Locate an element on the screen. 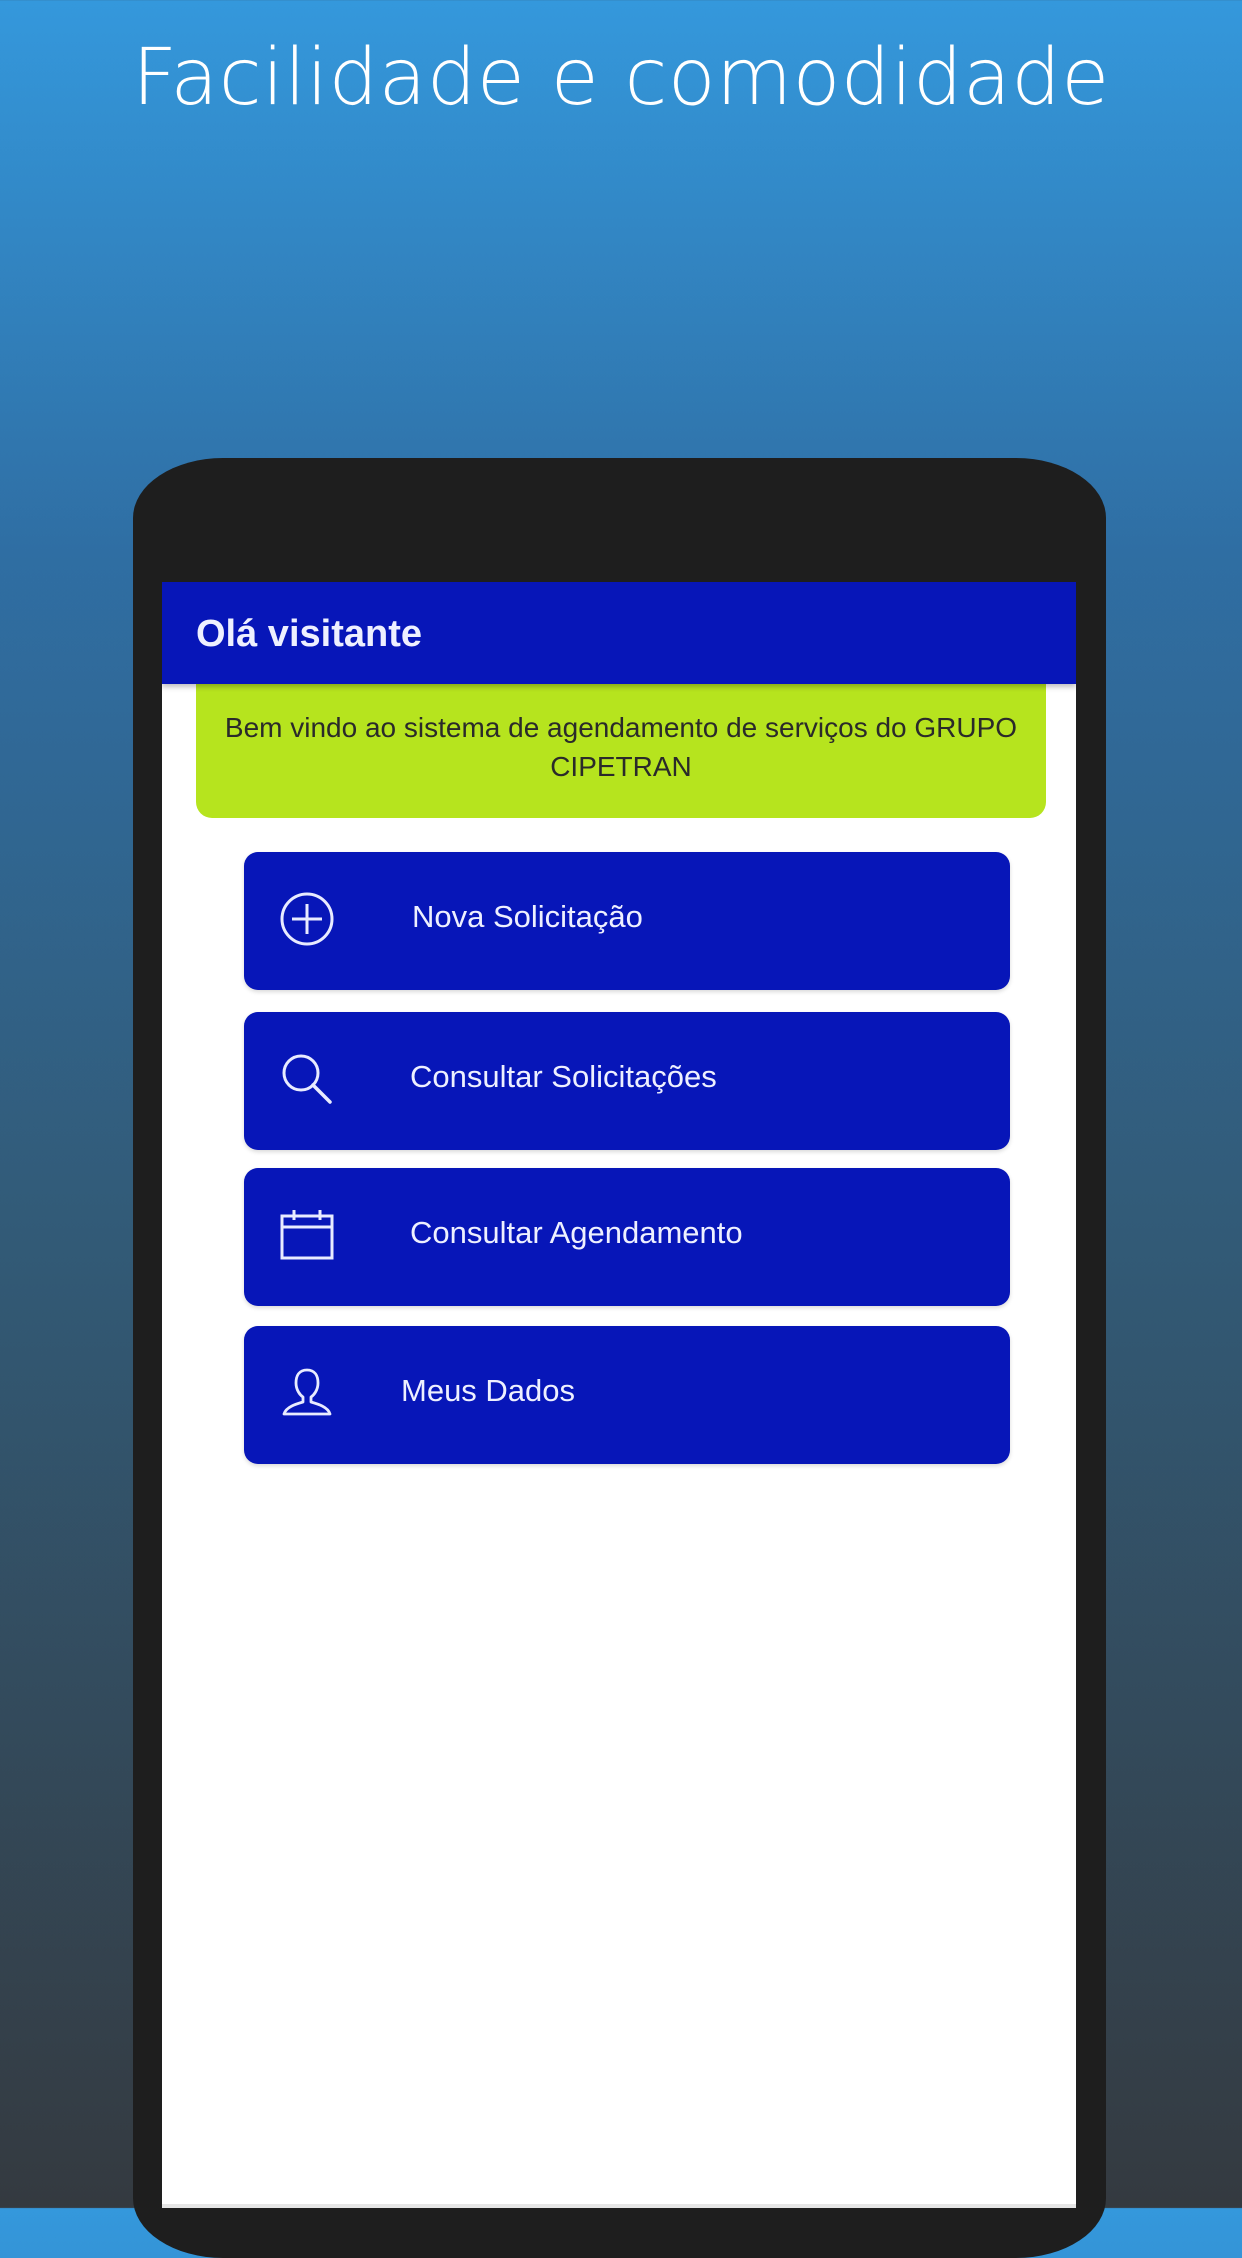 The width and height of the screenshot is (1242, 2258). new-request-button: Nova Solicitação is located at coordinates (627, 921).